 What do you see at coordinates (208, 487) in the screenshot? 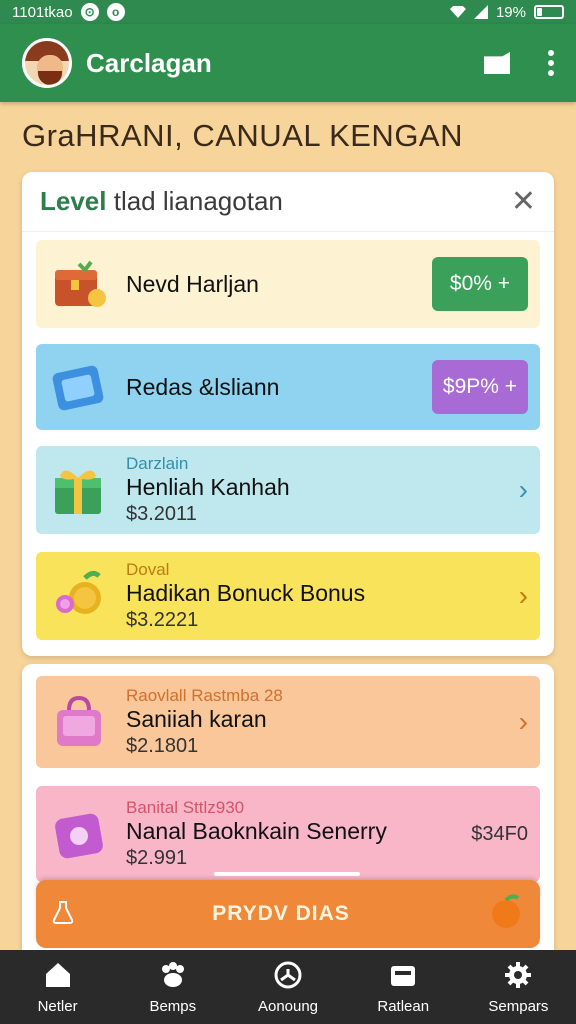
I see `item-title: Henliah Kanhah` at bounding box center [208, 487].